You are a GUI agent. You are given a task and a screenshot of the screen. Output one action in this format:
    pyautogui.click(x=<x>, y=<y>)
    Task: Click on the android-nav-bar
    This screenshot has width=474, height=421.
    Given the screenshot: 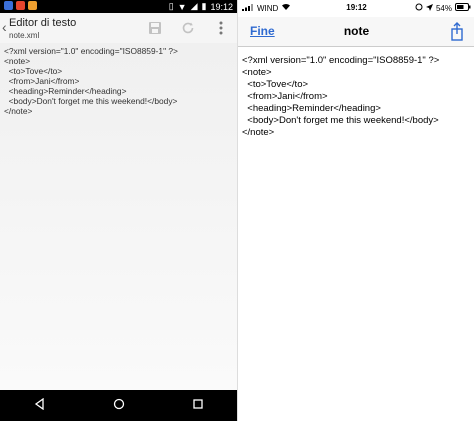 What is the action you would take?
    pyautogui.click(x=118, y=405)
    